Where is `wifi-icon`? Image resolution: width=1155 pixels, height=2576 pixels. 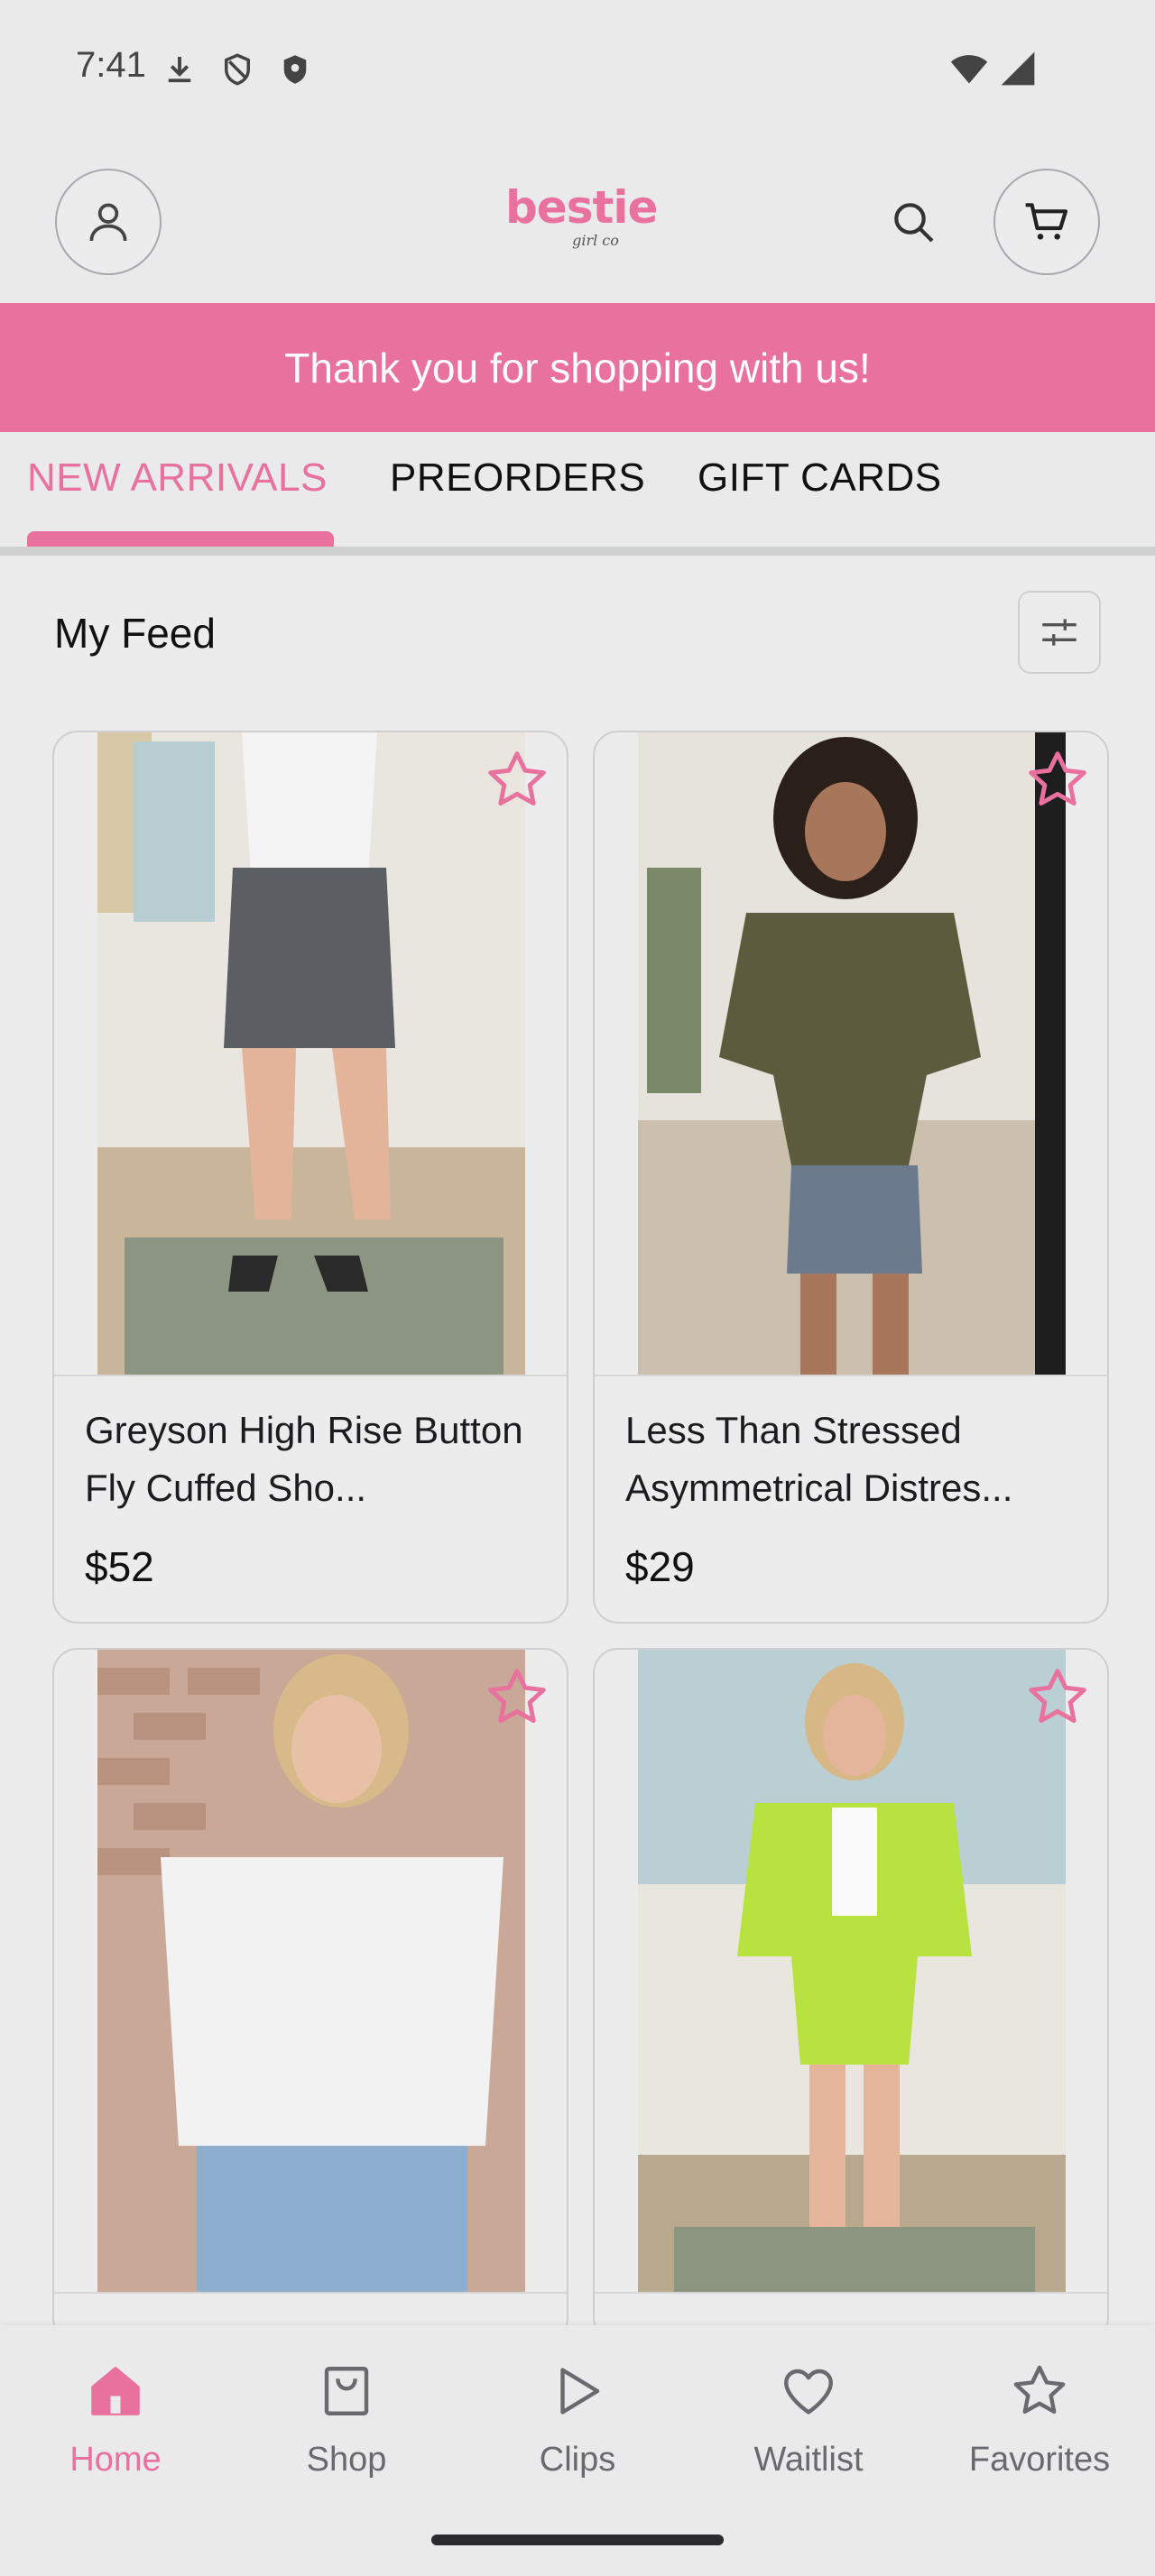 wifi-icon is located at coordinates (969, 69).